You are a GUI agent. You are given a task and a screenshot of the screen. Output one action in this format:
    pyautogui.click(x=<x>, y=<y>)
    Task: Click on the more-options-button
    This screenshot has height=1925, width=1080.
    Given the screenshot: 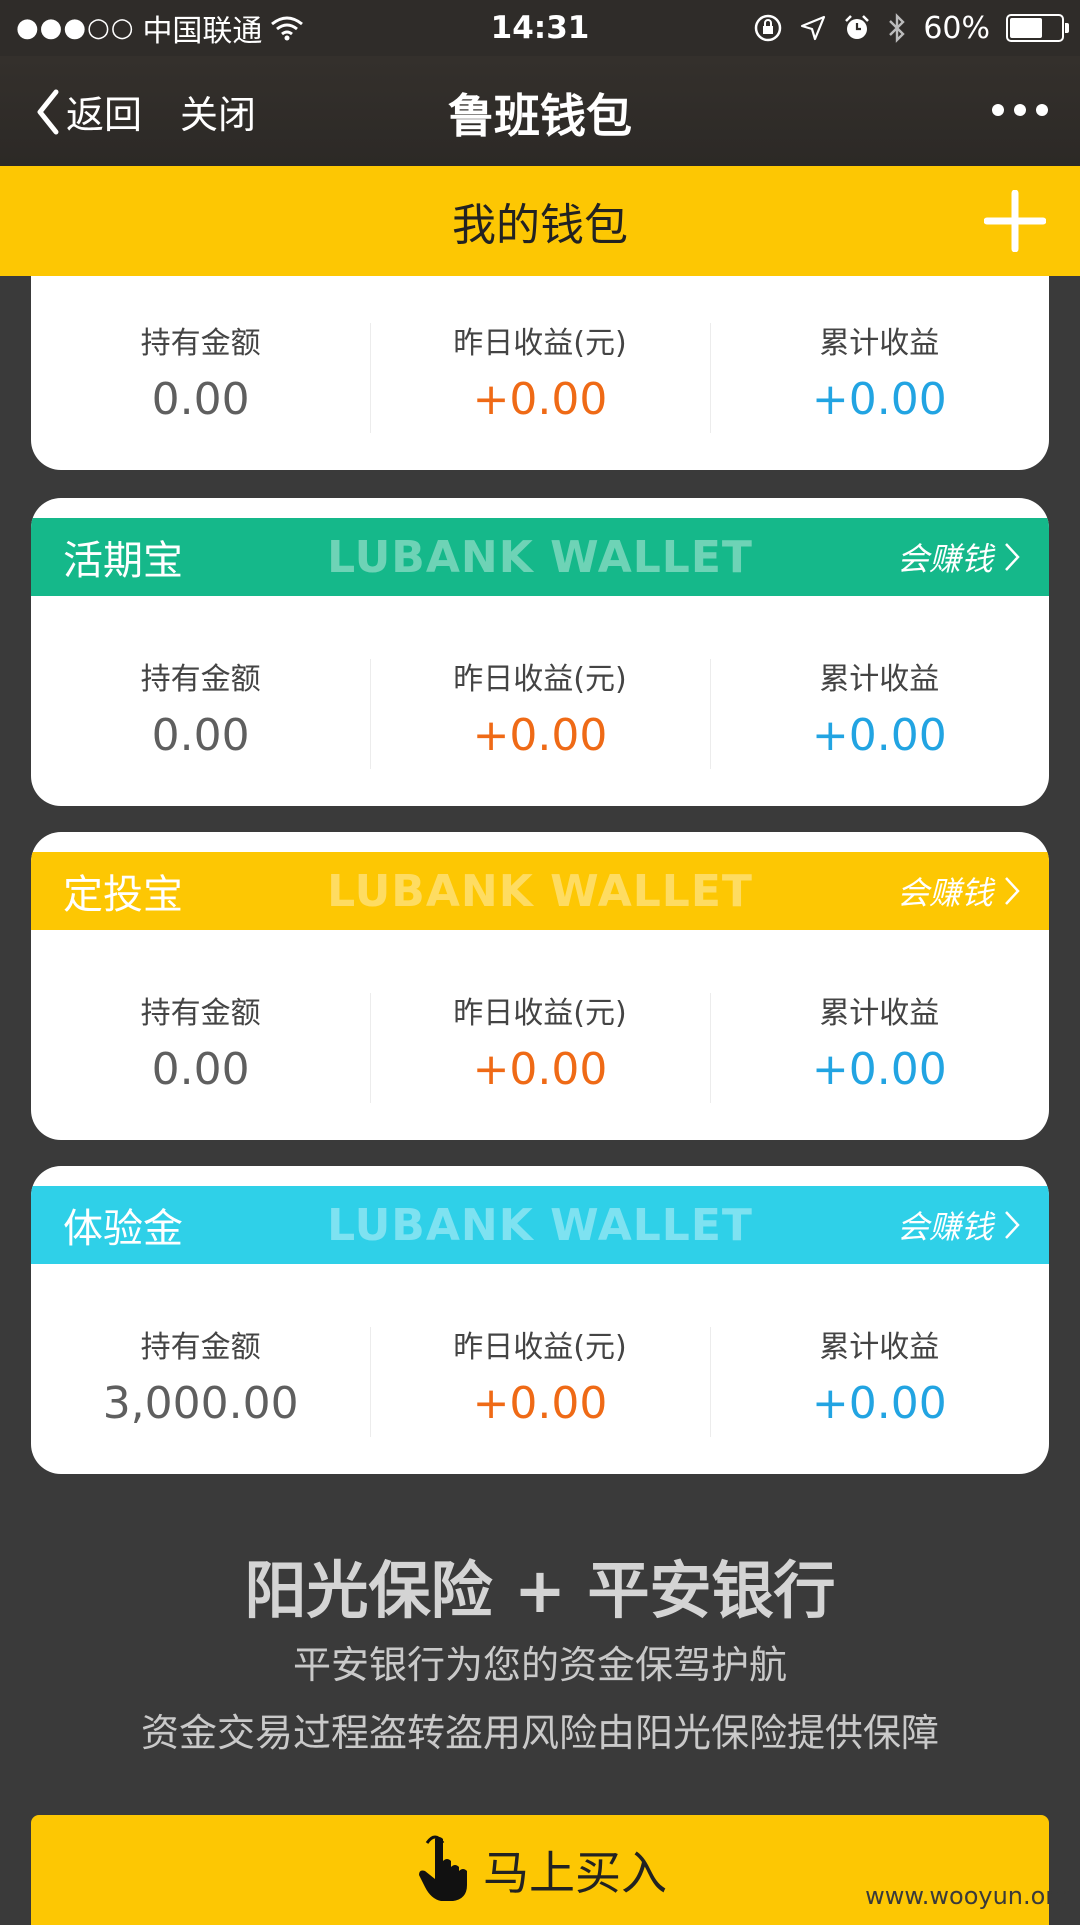 What is the action you would take?
    pyautogui.click(x=1020, y=107)
    